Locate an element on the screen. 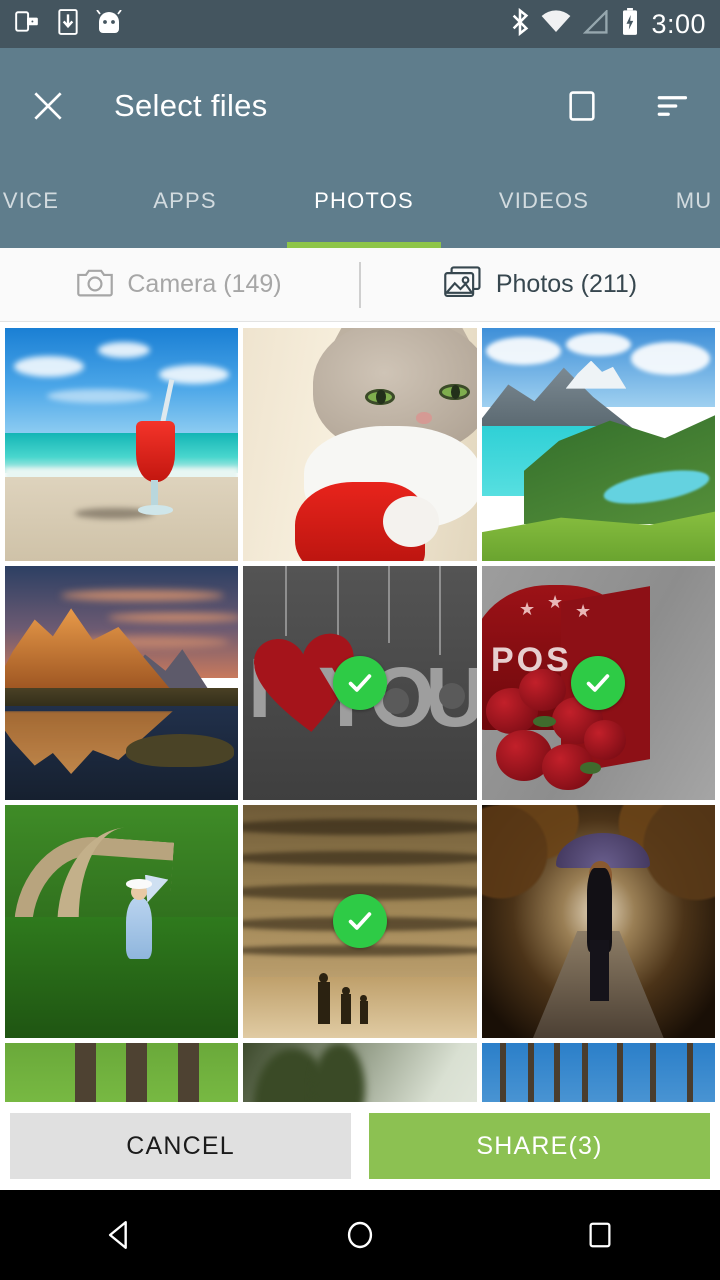  status-bar-right-icons: 3:00 is located at coordinates (608, 24).